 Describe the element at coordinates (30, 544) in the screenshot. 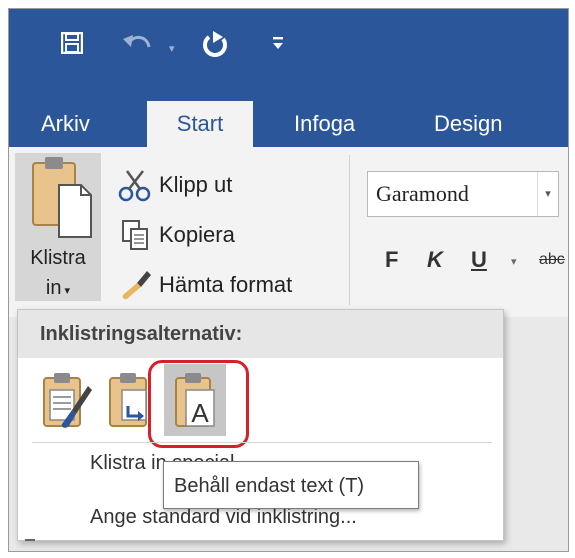

I see `ruler-marker` at that location.